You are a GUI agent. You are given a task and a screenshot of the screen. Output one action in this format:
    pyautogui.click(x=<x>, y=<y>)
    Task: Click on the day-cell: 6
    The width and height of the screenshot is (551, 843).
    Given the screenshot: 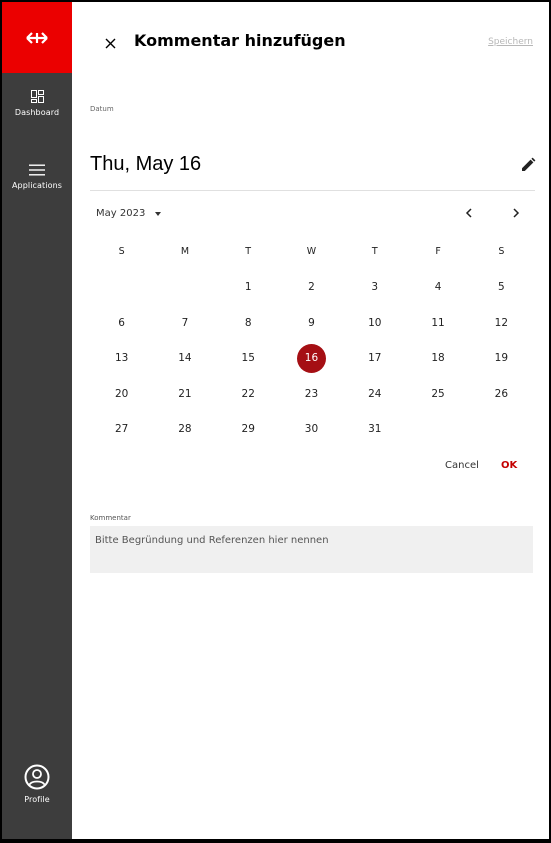 What is the action you would take?
    pyautogui.click(x=121, y=323)
    